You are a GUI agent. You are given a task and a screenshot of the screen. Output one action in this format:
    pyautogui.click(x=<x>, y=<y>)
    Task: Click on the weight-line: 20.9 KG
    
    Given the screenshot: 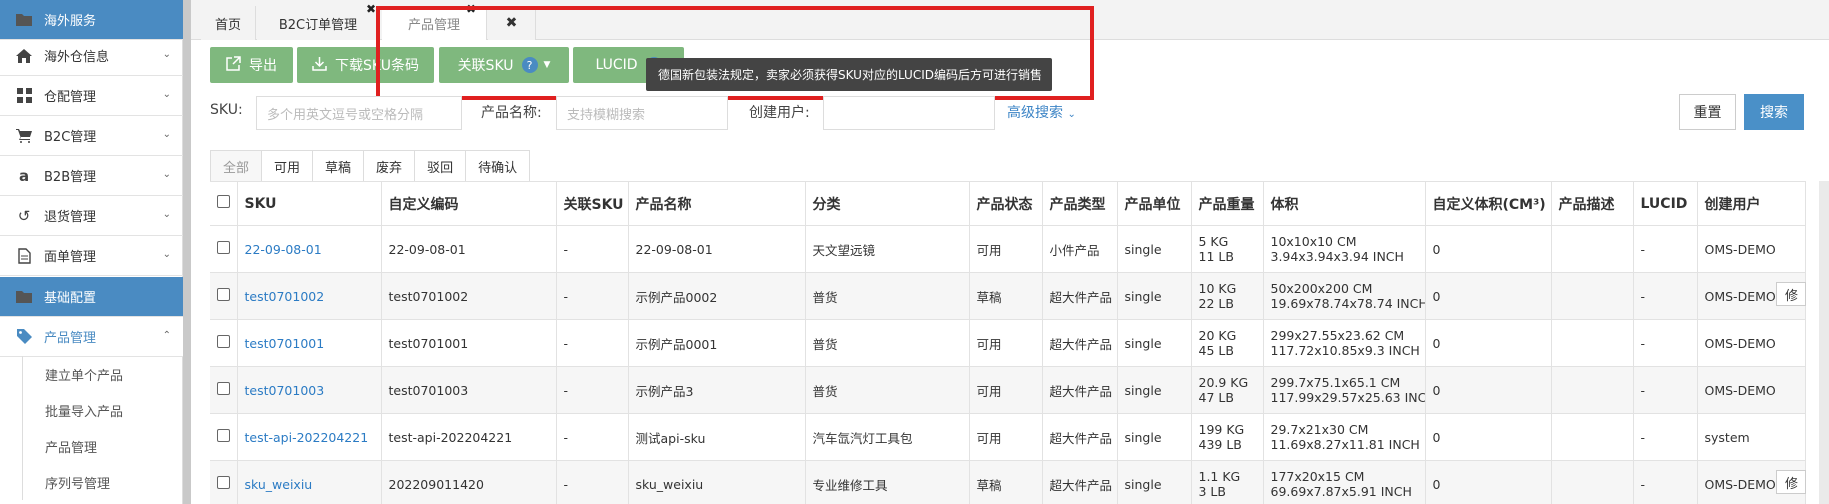 What is the action you would take?
    pyautogui.click(x=1223, y=382)
    